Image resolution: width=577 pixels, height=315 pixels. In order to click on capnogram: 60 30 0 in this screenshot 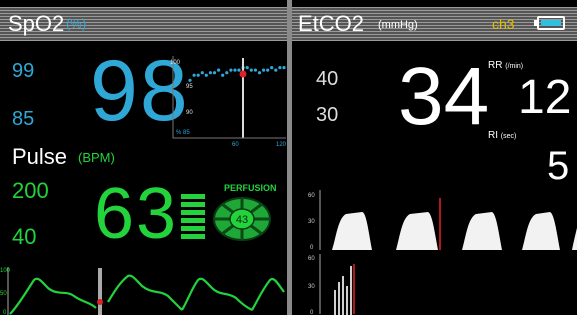, I will do `click(442, 220)`.